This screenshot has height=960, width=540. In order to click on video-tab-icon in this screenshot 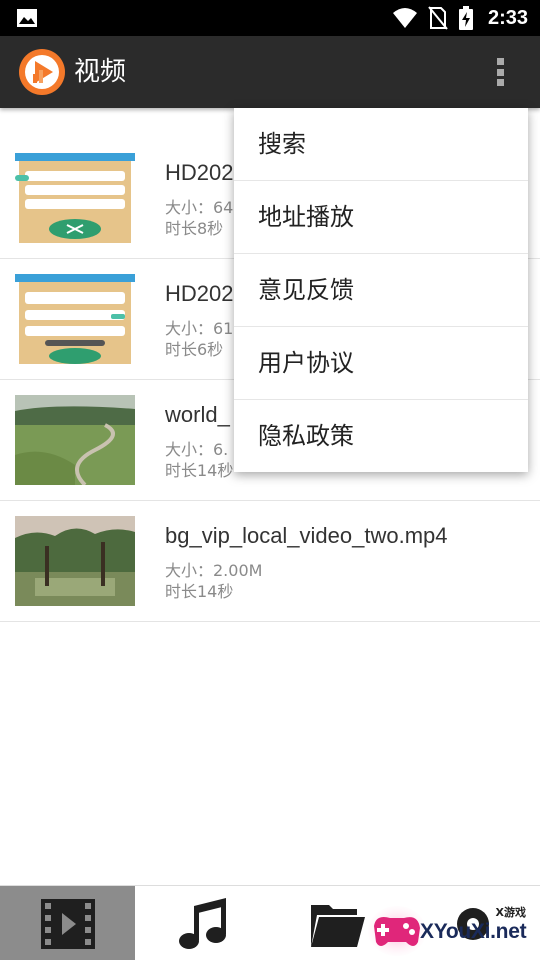, I will do `click(67, 923)`.